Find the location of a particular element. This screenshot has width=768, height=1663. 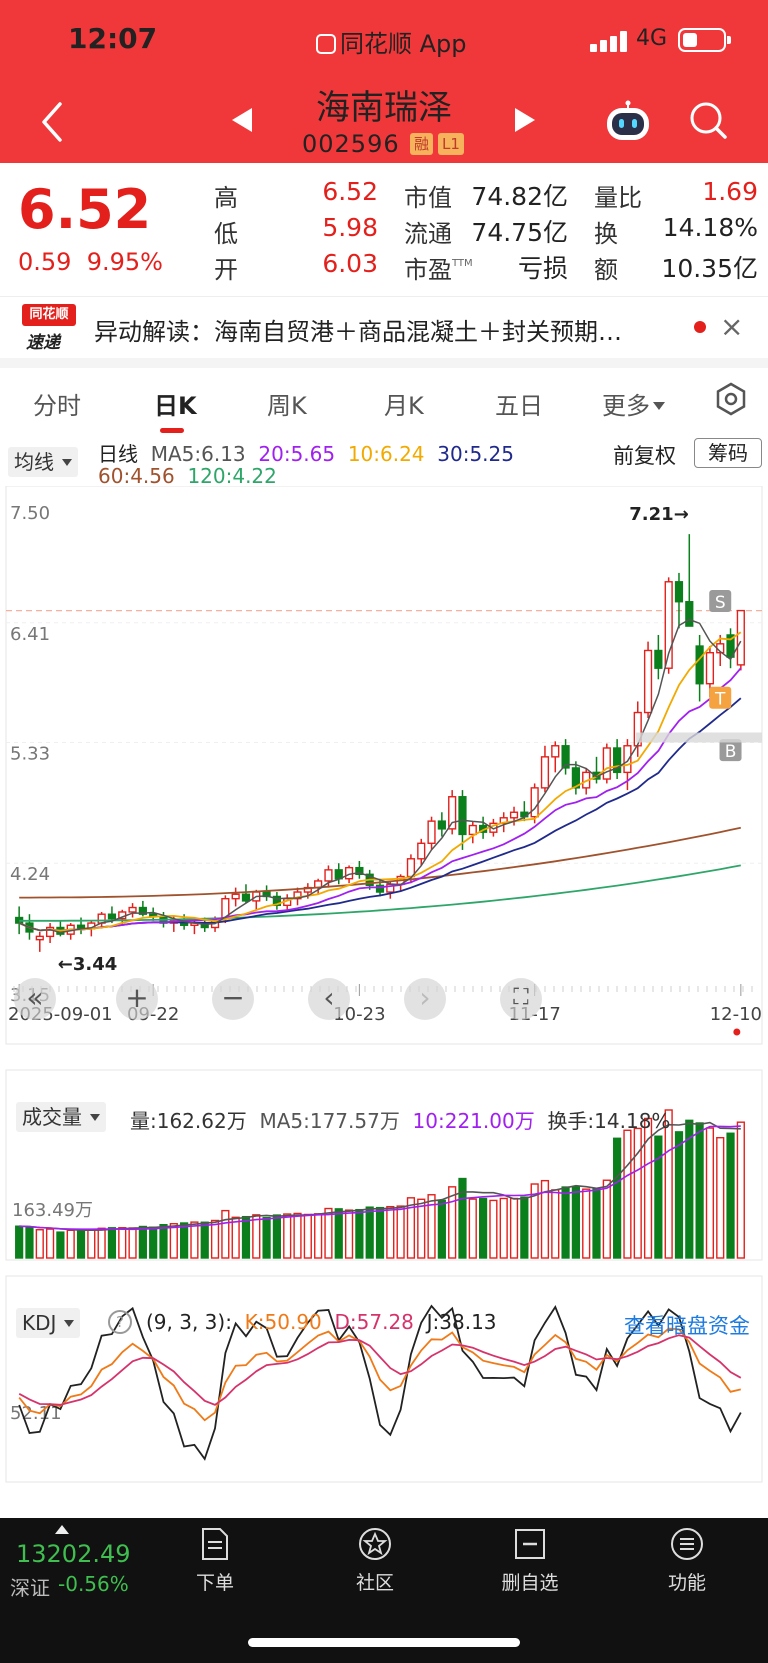

volume-ma5: MA5:177.57万 is located at coordinates (329, 1121).